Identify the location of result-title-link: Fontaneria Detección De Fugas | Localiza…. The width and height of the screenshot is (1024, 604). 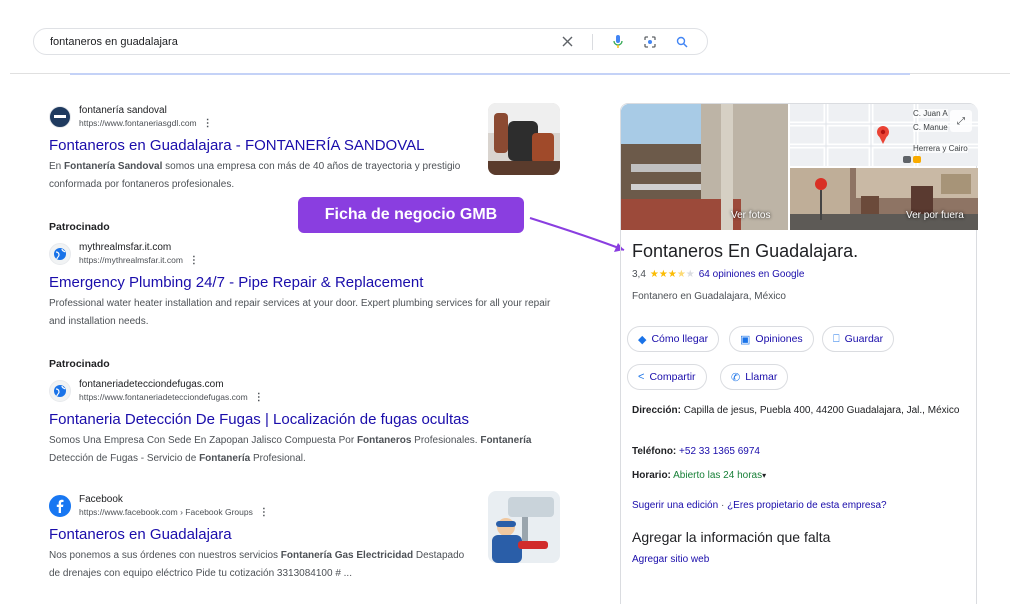
(309, 420).